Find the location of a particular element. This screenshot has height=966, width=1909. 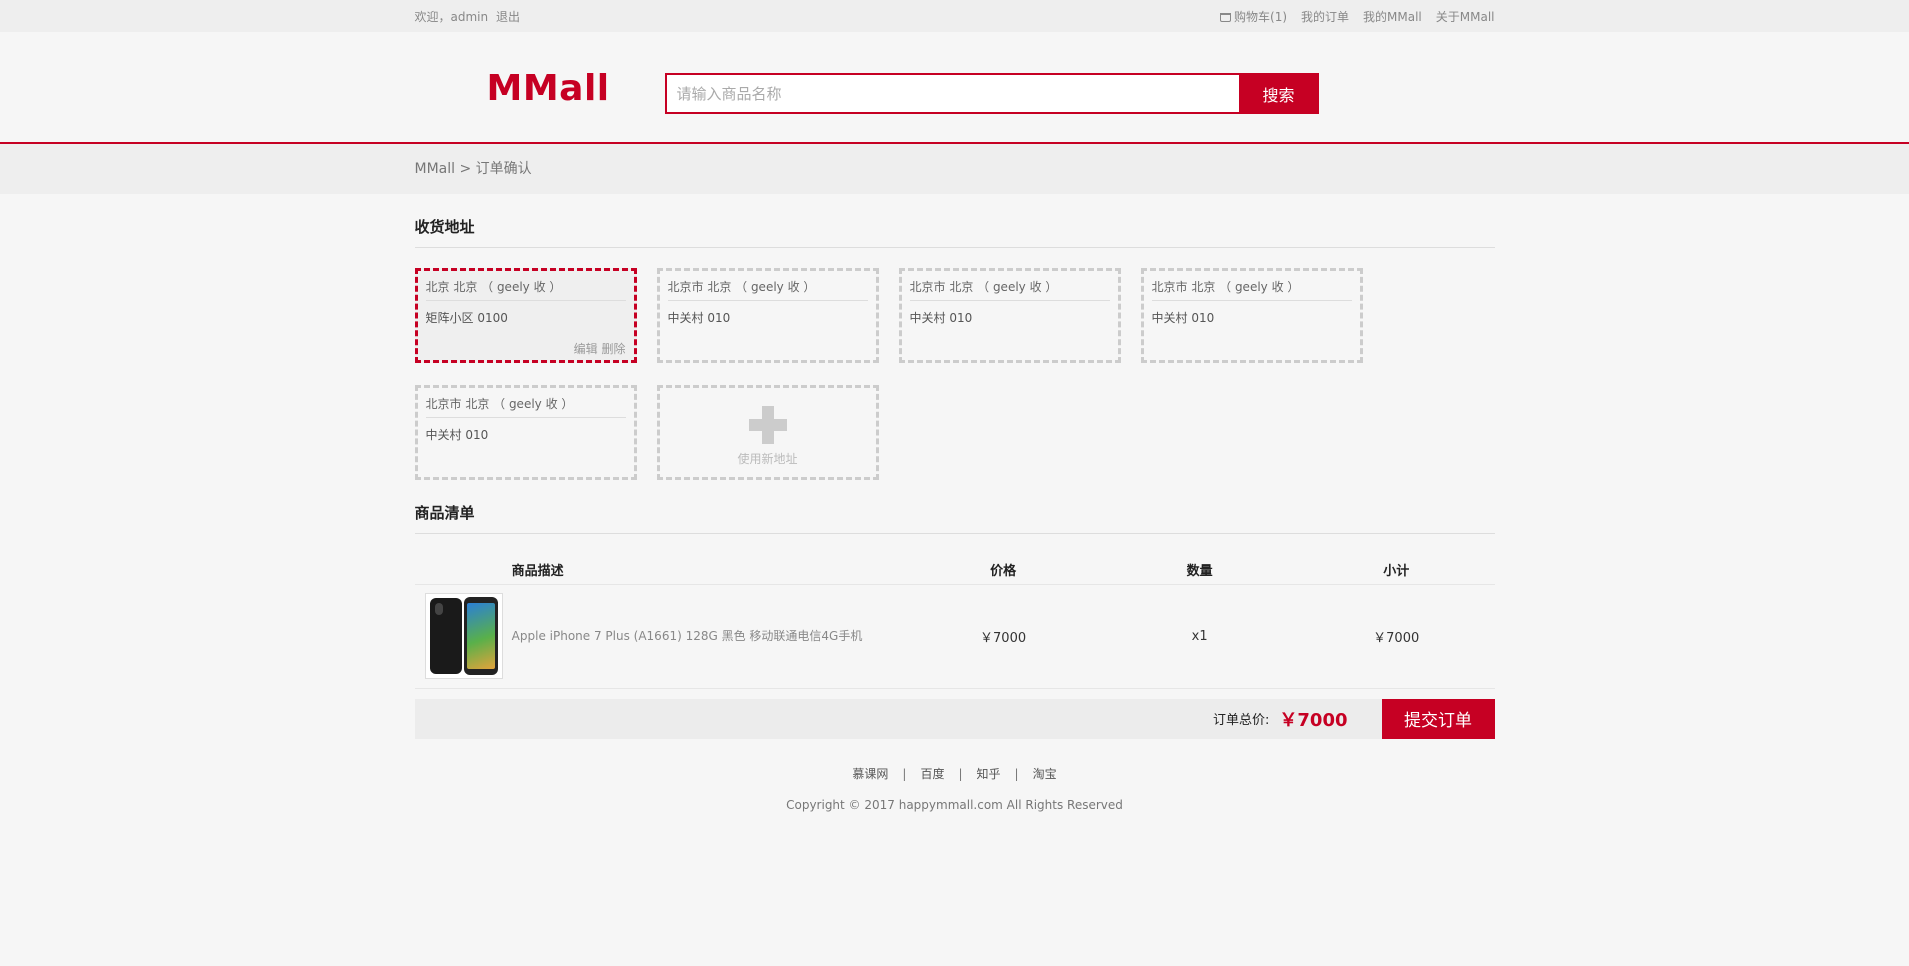

cart-link: 购物车(1) is located at coordinates (1253, 16).